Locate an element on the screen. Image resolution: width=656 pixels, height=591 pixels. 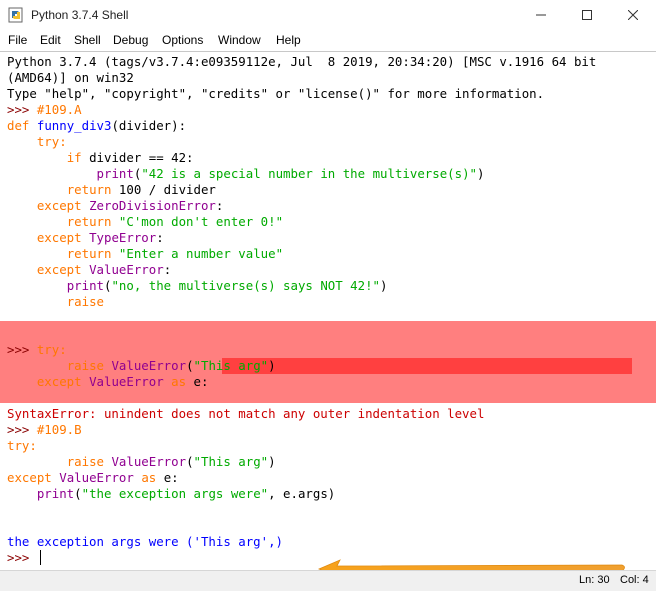
stdout-output: the exception args were ('This arg',) is located at coordinates (145, 541).